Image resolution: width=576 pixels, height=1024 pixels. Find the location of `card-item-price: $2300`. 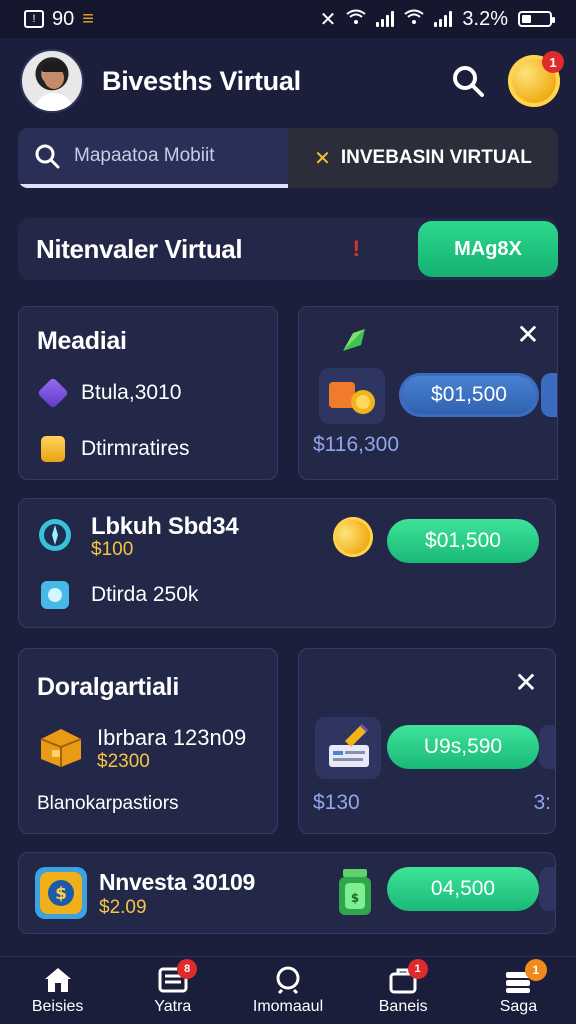

card-item-price: $2300 is located at coordinates (123, 761).